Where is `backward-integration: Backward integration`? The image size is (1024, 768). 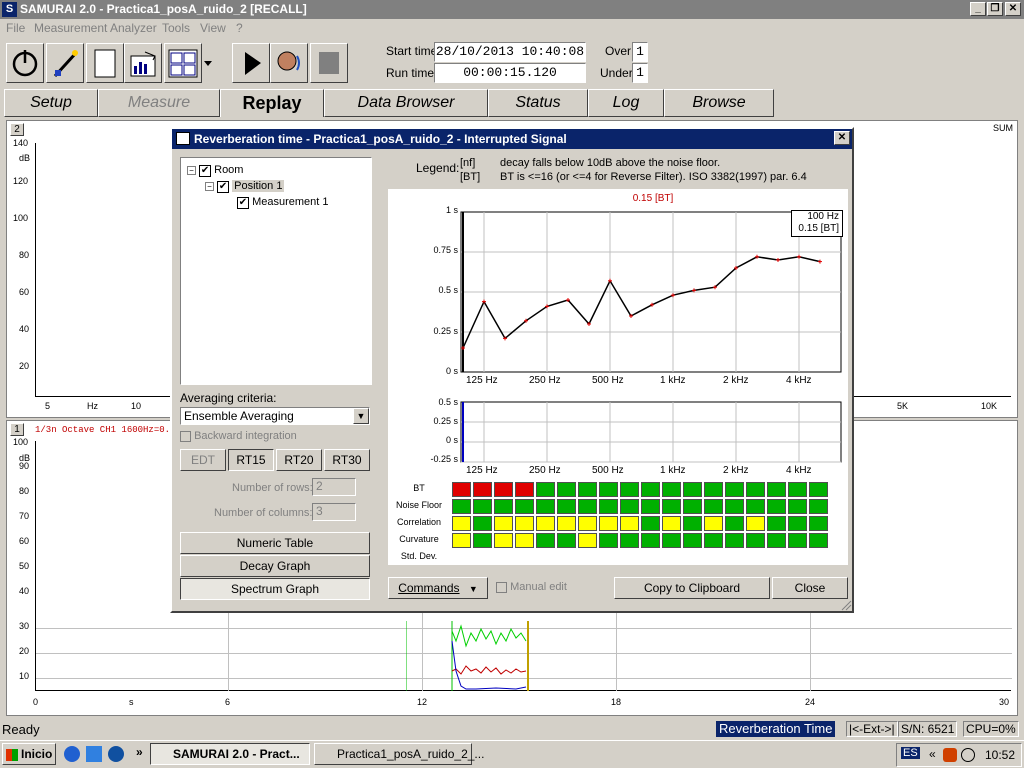
backward-integration: Backward integration is located at coordinates (238, 436).